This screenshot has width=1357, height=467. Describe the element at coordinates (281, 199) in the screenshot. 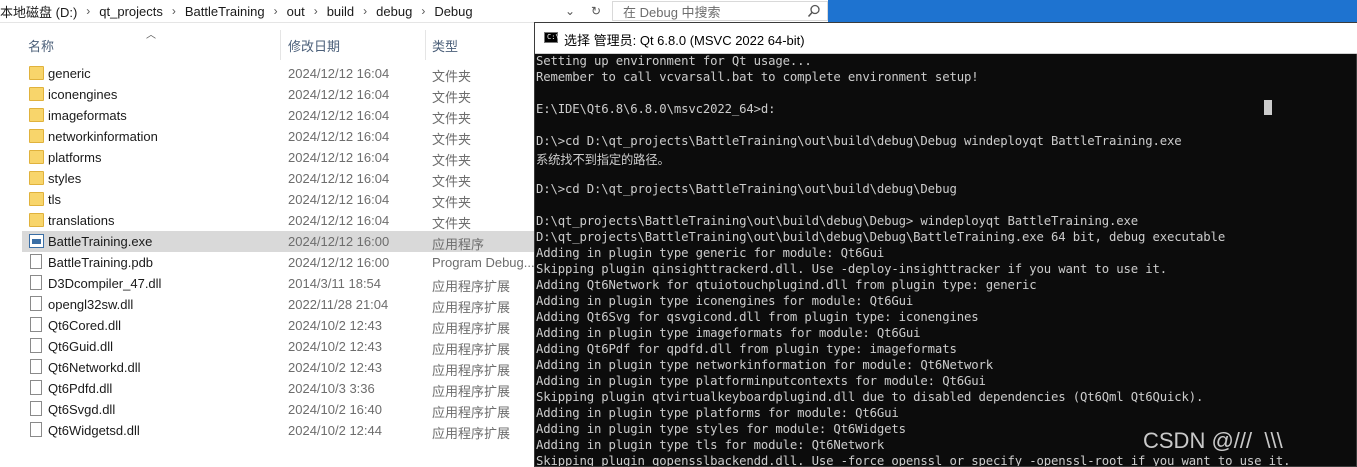

I see `file-row: tls 2024/12/12 16:04 文件夹` at that location.